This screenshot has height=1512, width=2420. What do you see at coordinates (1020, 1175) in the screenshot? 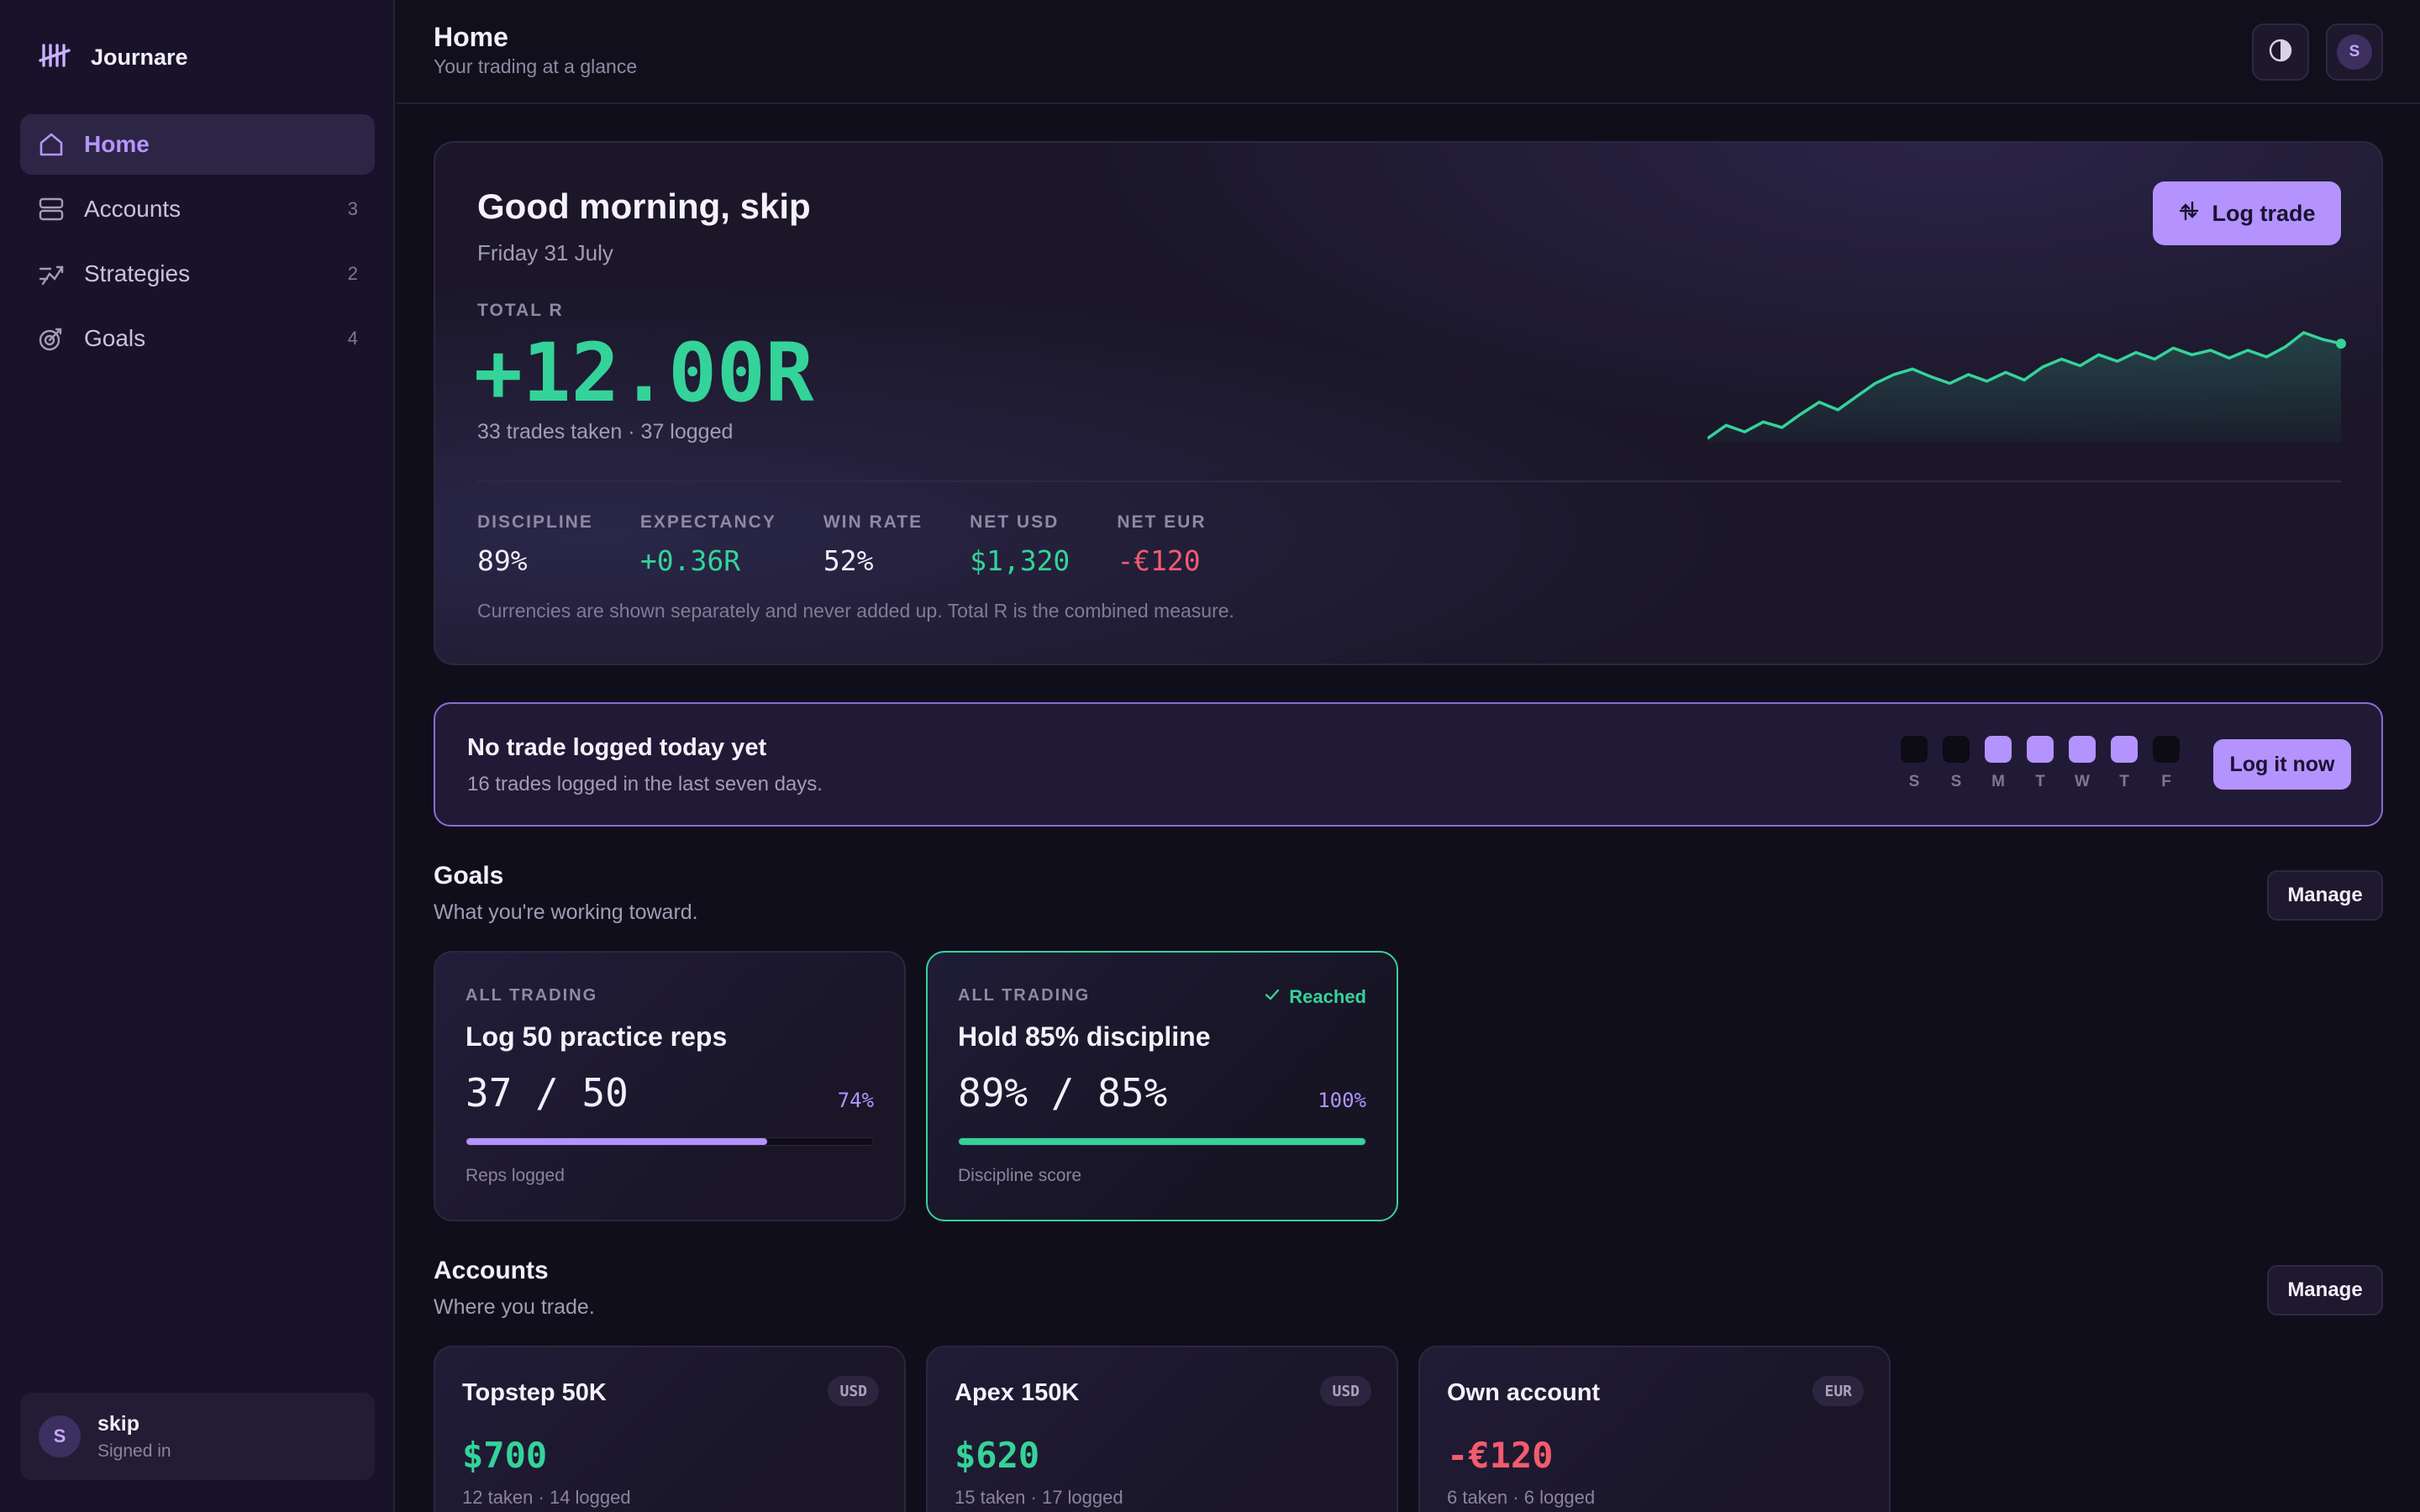
I see `goal-caption: Discipline score` at bounding box center [1020, 1175].